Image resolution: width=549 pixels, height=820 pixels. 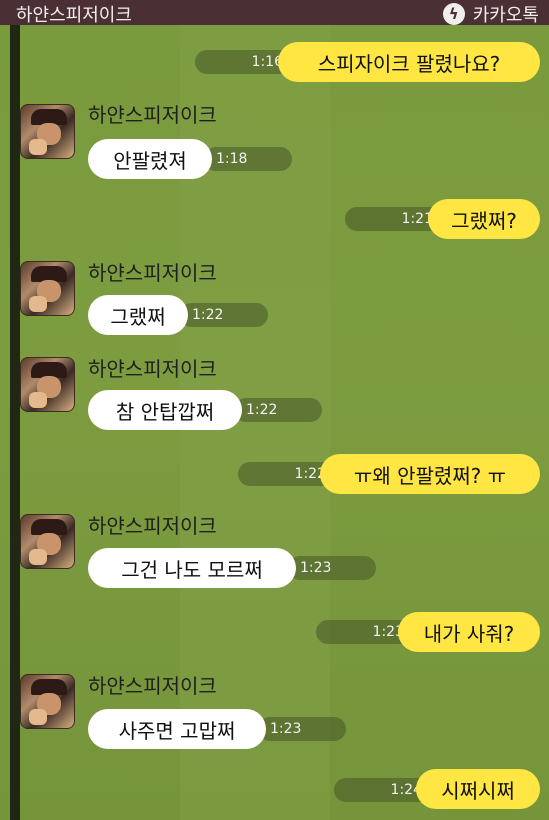 I want to click on message-bubble-incoming: 안팔렸져, so click(x=150, y=159).